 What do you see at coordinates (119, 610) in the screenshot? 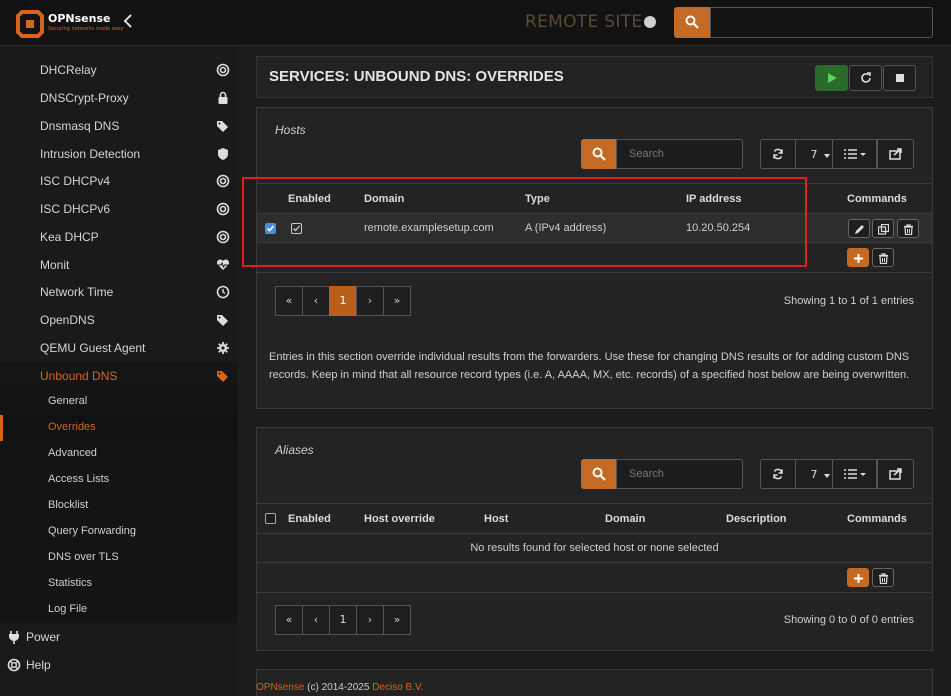
I see `sidebar-subitem-log-file: Log File` at bounding box center [119, 610].